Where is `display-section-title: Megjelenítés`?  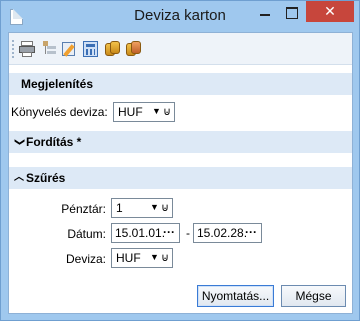
display-section-title: Megjelenítés is located at coordinates (57, 84).